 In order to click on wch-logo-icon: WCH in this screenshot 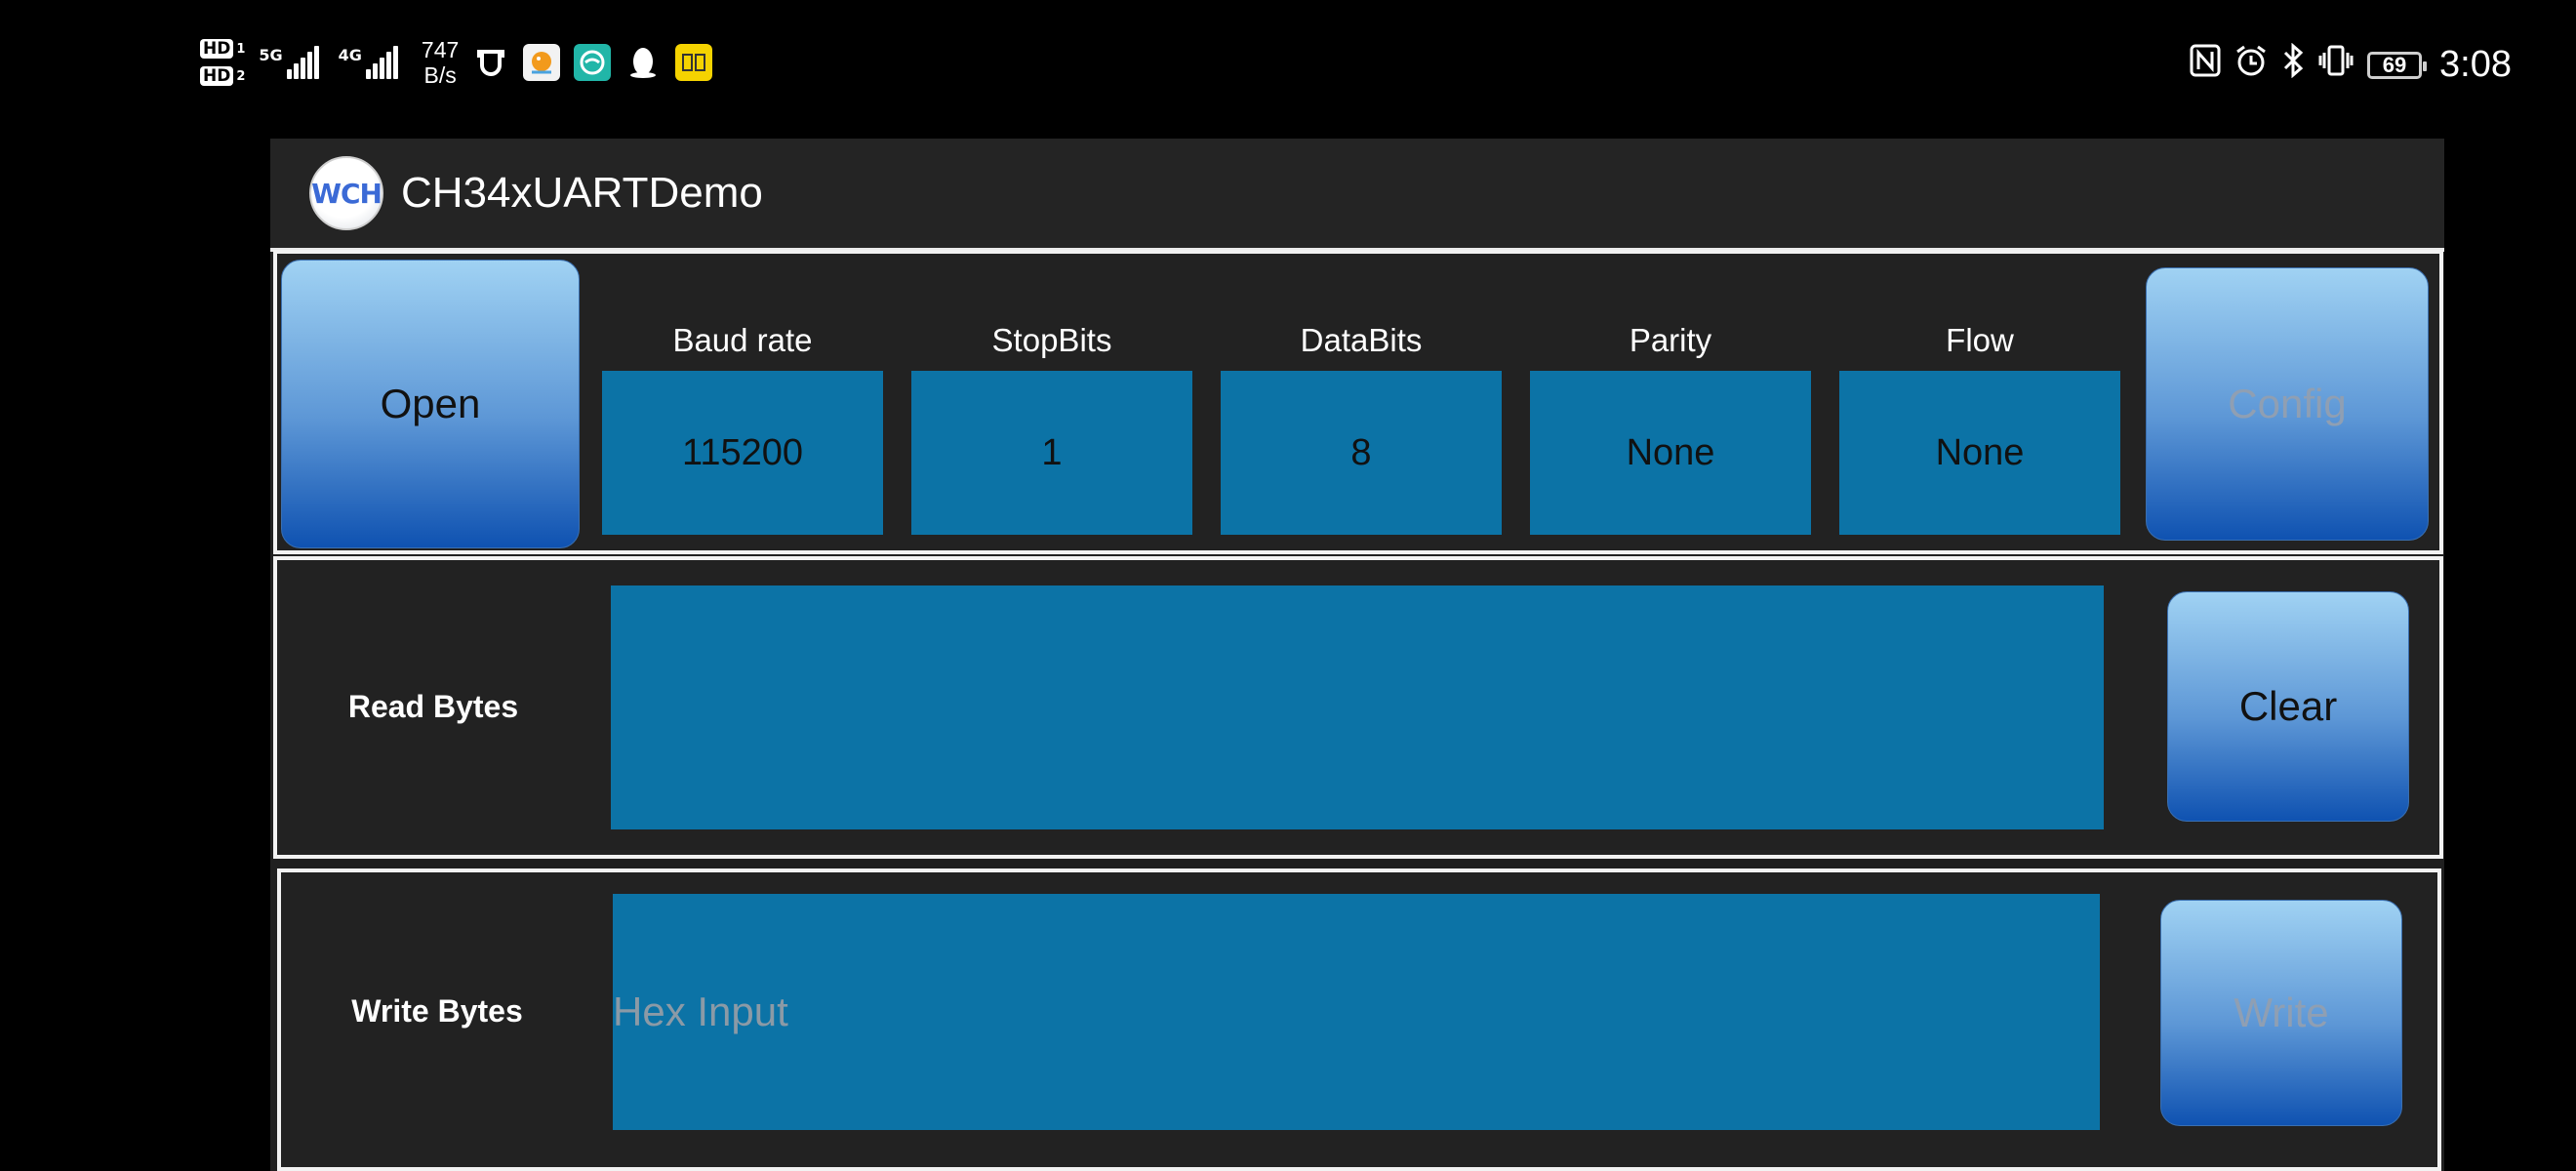, I will do `click(346, 193)`.